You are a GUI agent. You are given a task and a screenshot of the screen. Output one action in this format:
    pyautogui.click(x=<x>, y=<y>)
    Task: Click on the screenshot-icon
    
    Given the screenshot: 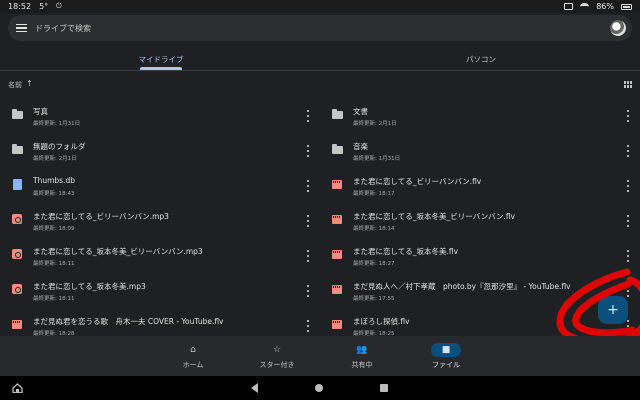 What is the action you would take?
    pyautogui.click(x=569, y=6)
    